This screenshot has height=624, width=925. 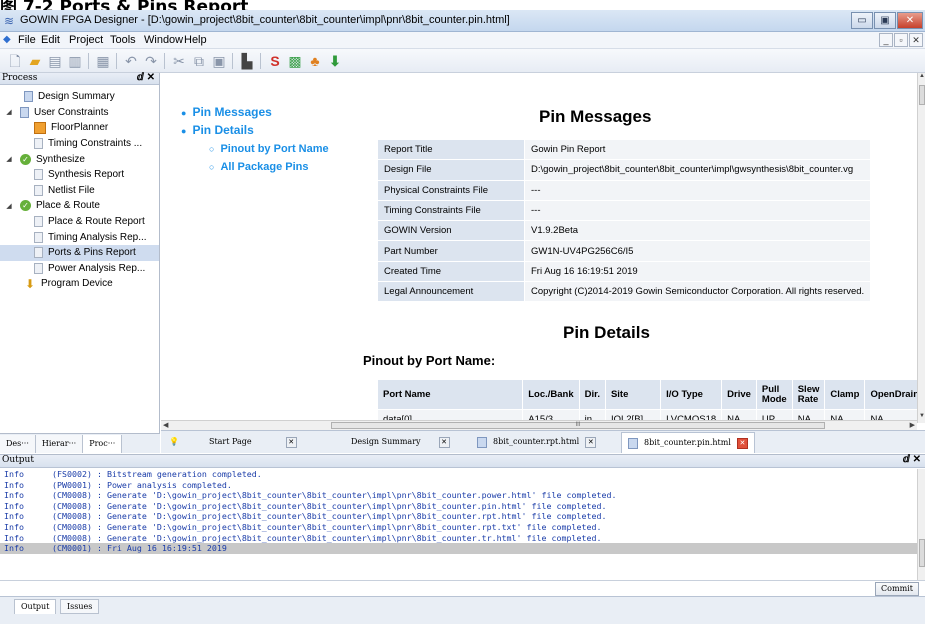 I want to click on toc-item-pin-details: ● Pin Details, so click(x=217, y=130).